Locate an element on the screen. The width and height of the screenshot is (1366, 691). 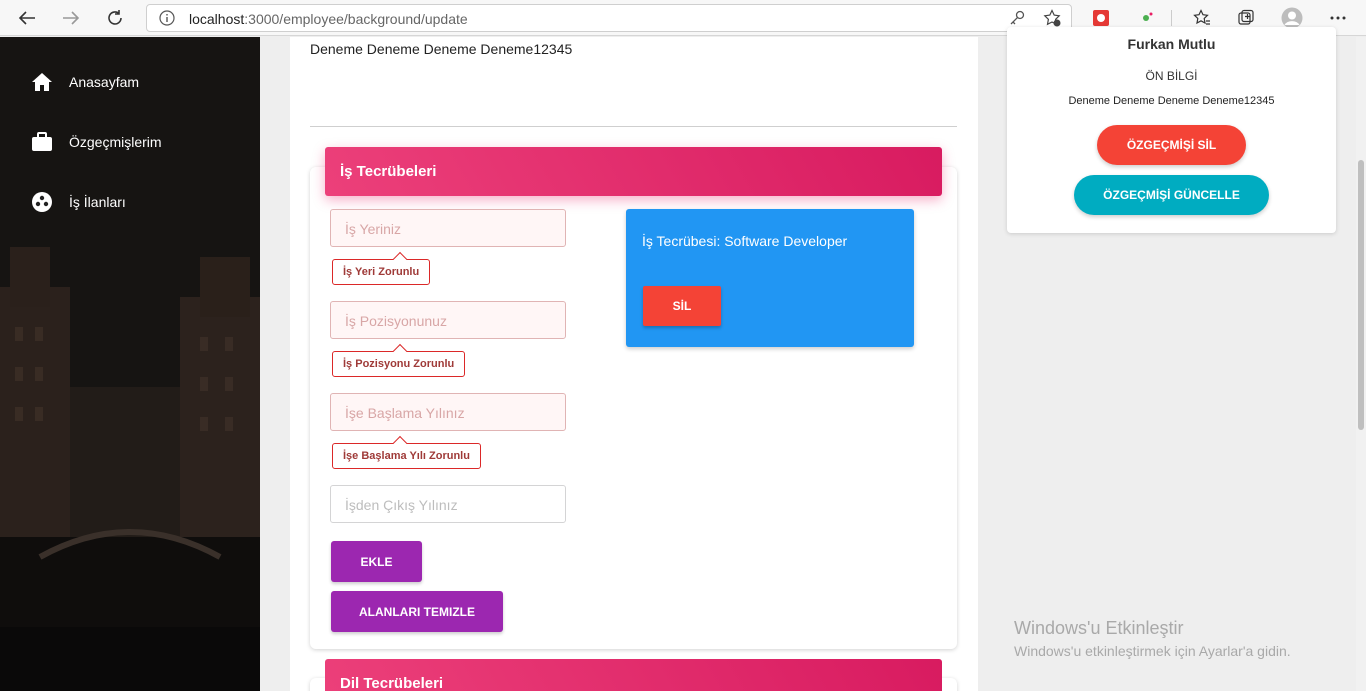
divider is located at coordinates (633, 126).